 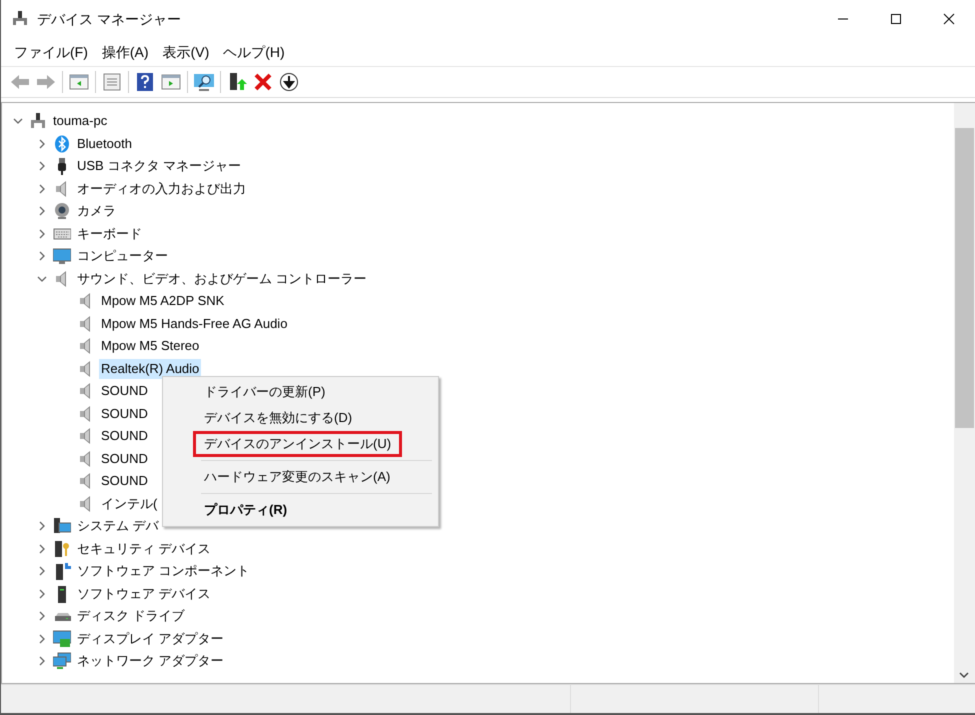 I want to click on tree-item: Realtek(R) Audio, so click(x=150, y=368).